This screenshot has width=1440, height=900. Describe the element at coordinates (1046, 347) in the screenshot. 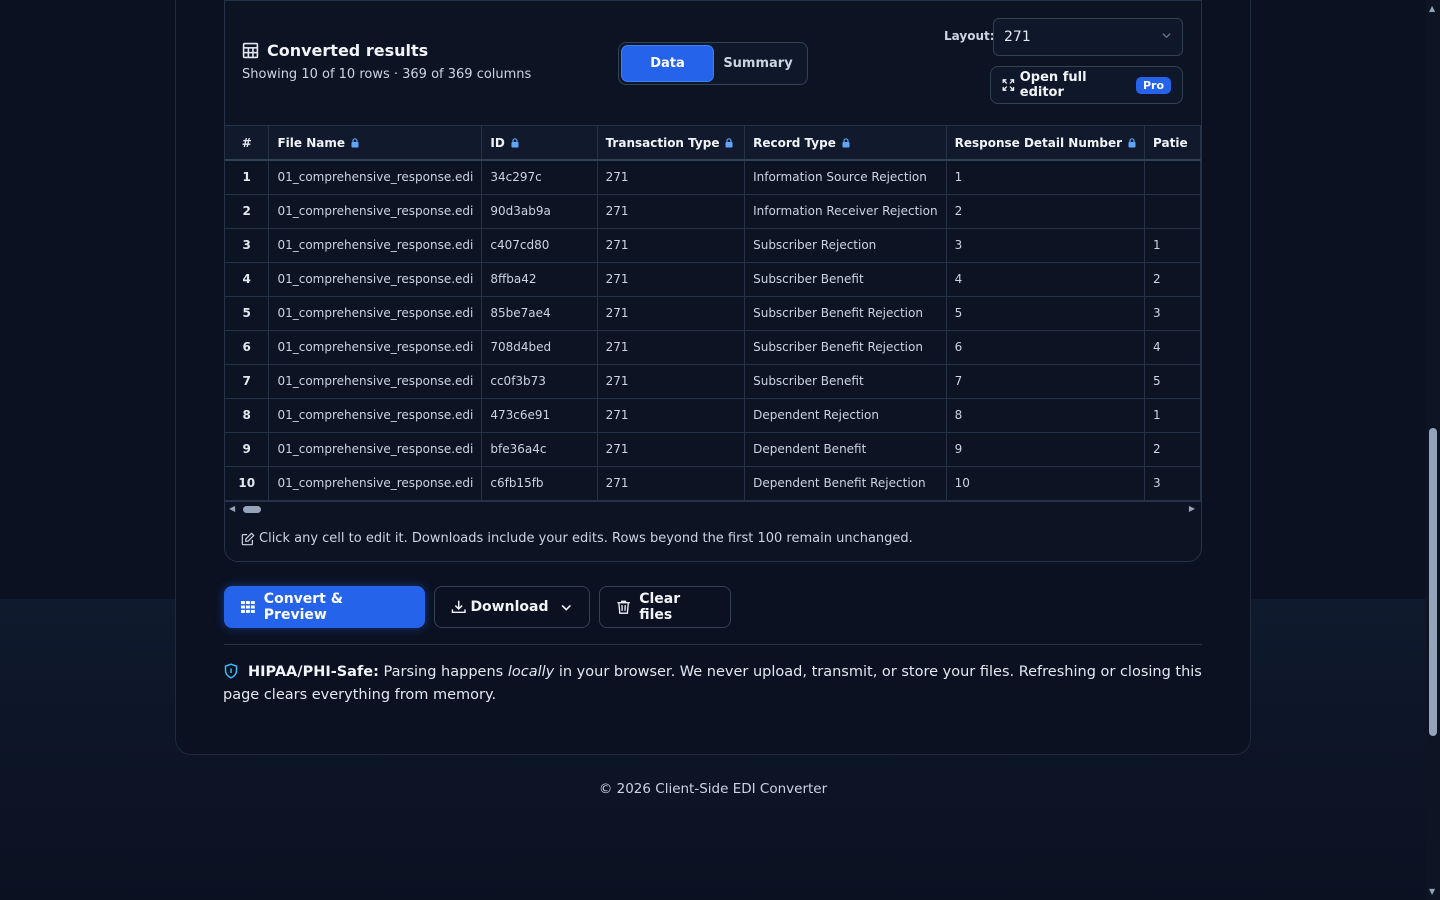

I see `table-cell: 6` at that location.